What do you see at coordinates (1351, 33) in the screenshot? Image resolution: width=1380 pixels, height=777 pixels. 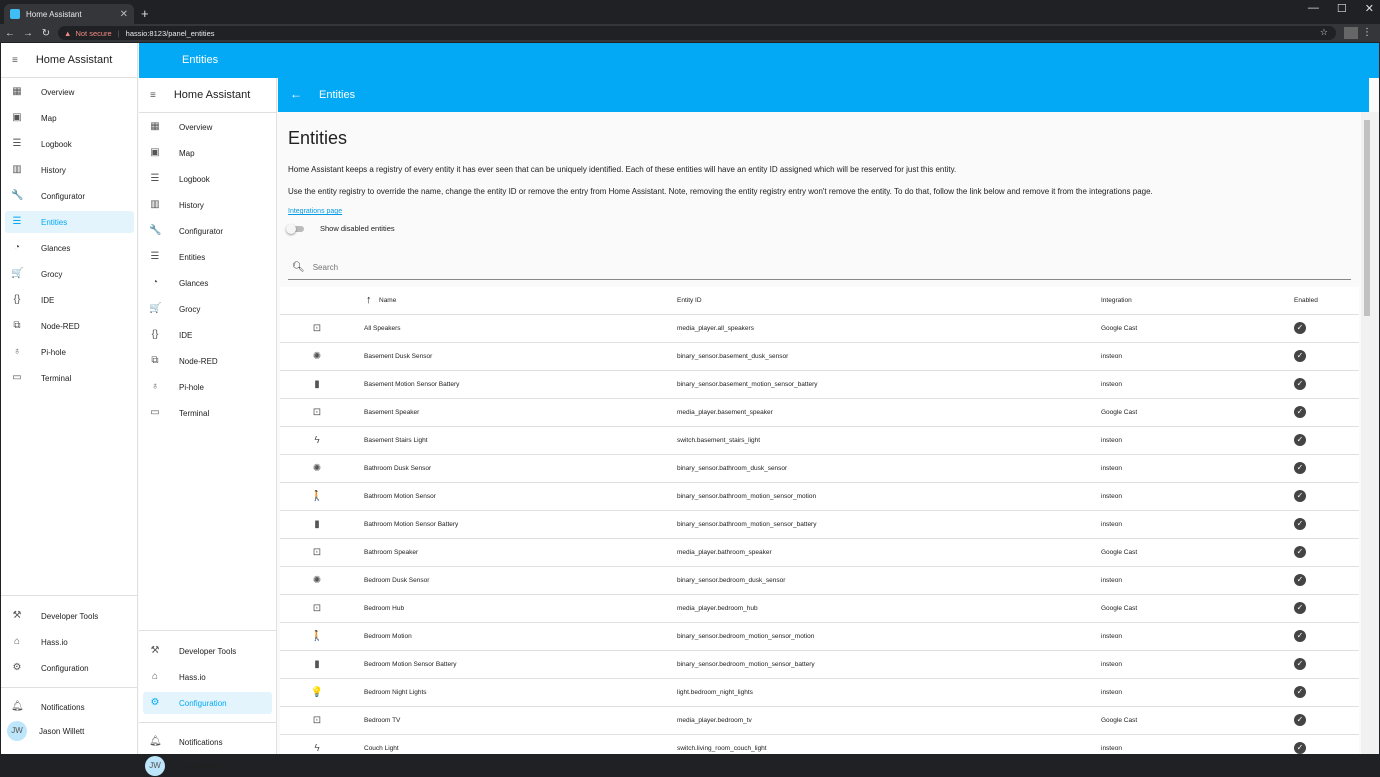 I see `extension-icon` at bounding box center [1351, 33].